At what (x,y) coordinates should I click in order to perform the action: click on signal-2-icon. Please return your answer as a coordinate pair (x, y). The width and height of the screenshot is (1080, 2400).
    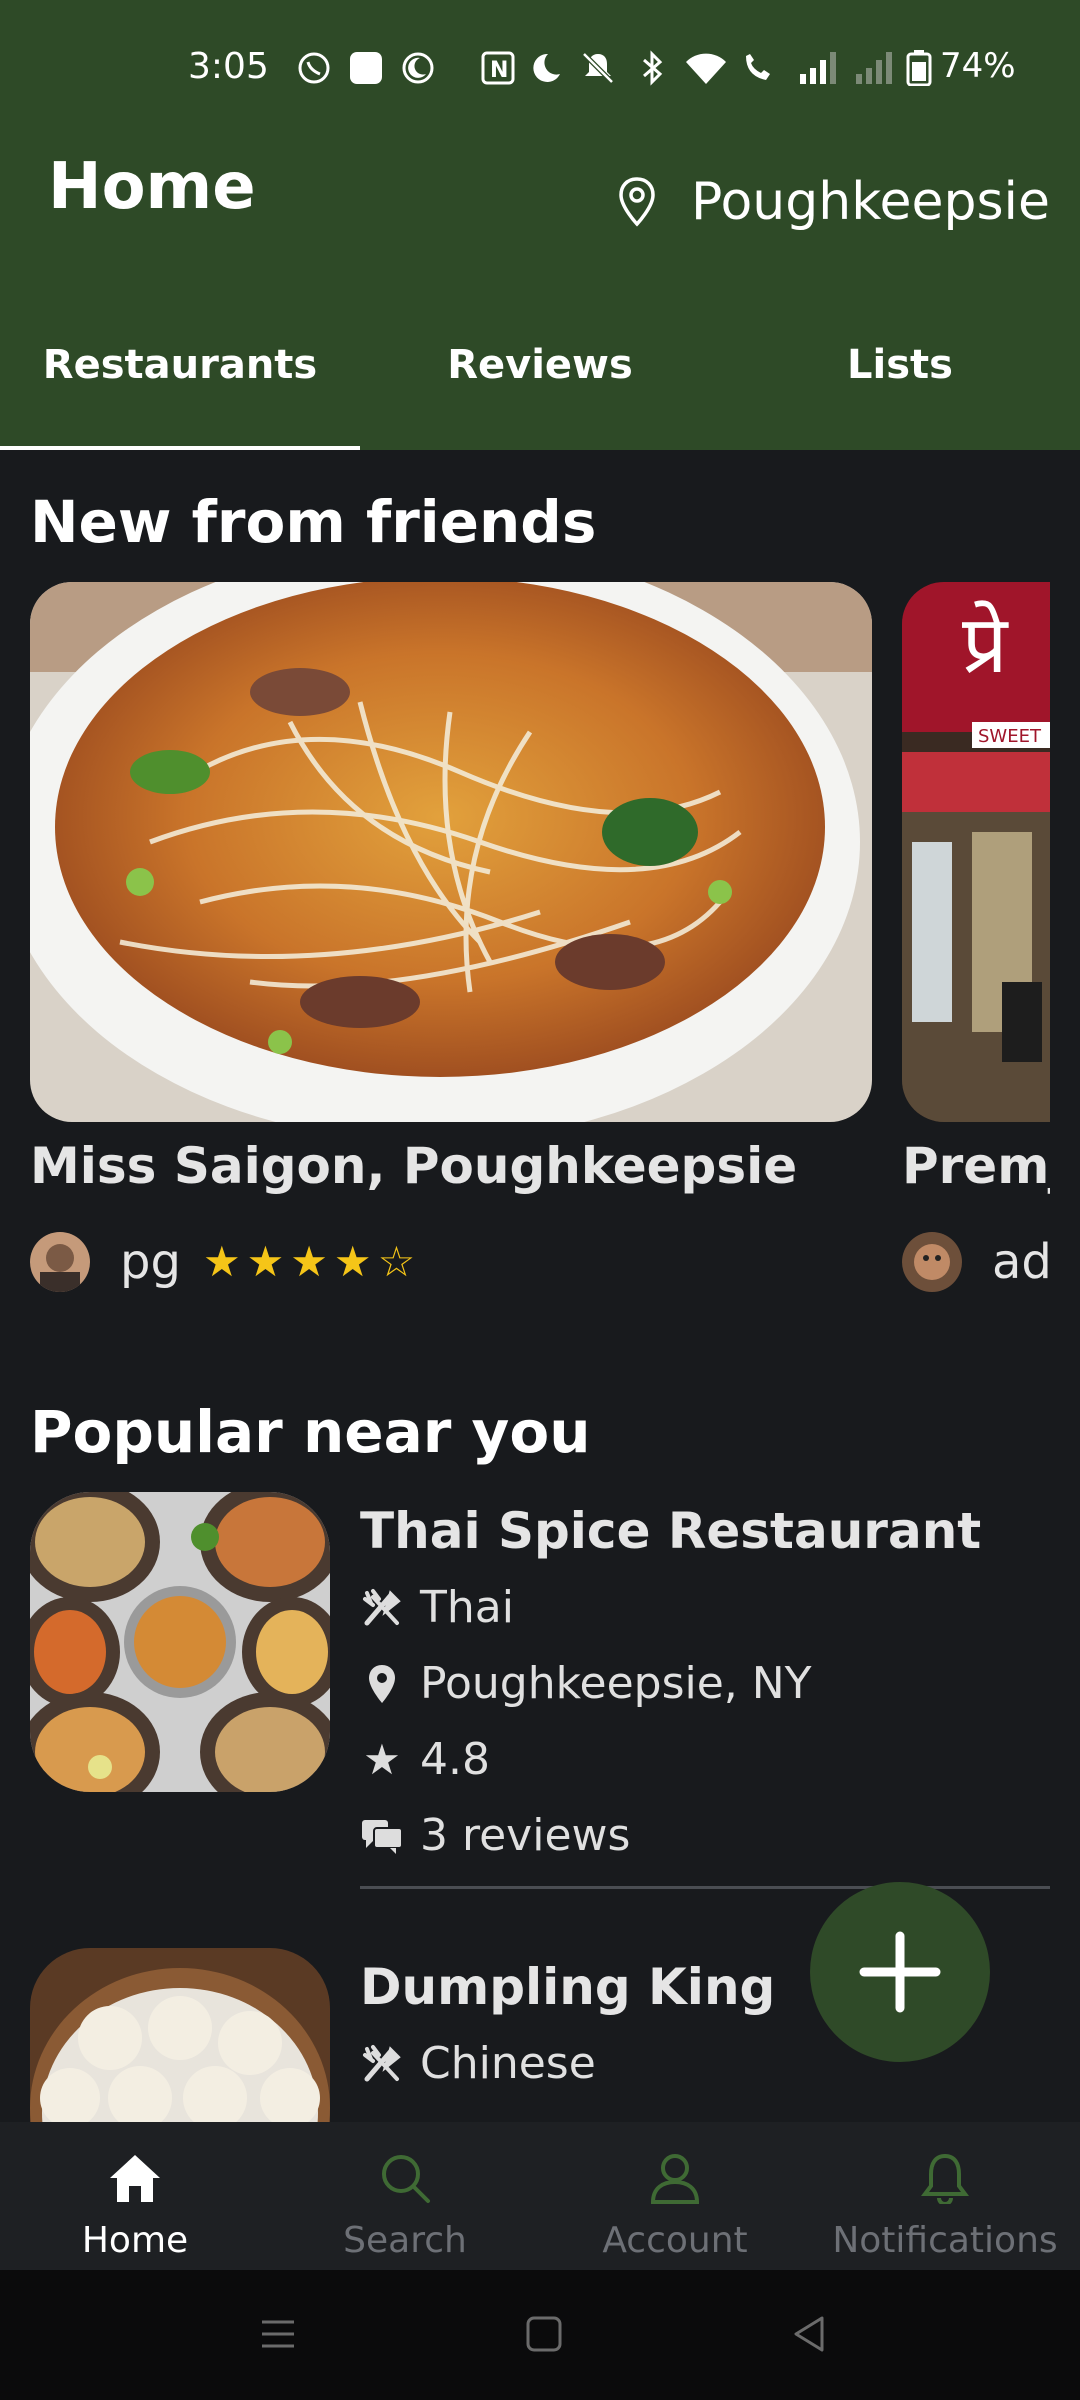
    Looking at the image, I should click on (874, 68).